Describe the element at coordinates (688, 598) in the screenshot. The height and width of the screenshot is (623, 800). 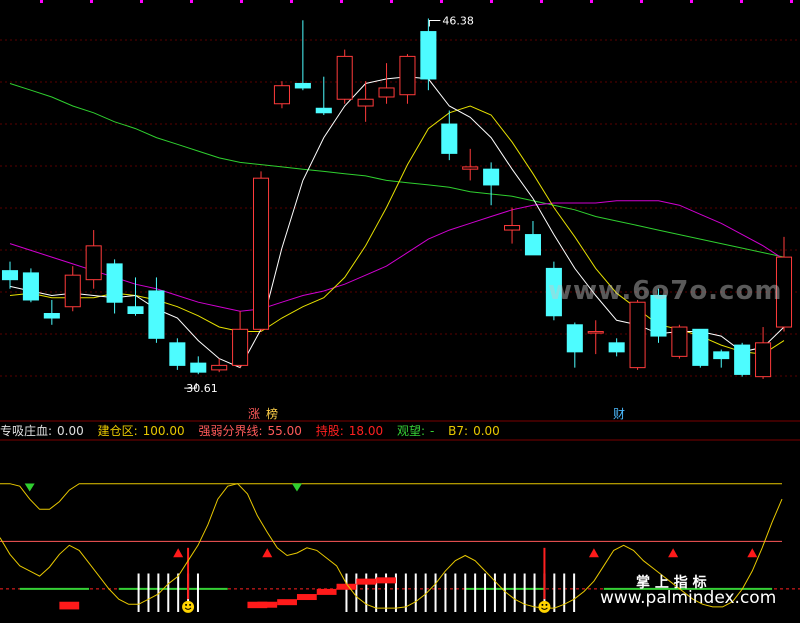
I see `brand-watermark-url: www.palmindex.com` at that location.